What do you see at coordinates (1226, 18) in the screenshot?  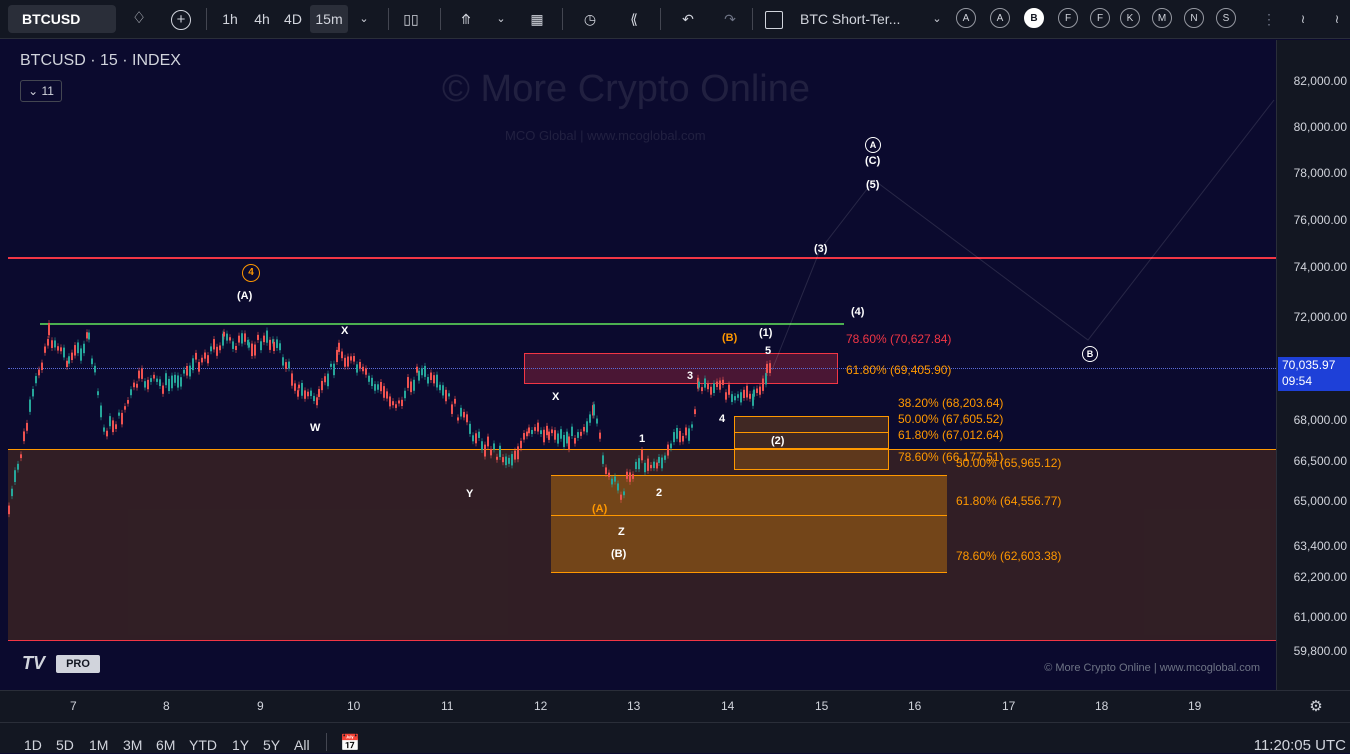 I see `drawing-template-s-button: S` at bounding box center [1226, 18].